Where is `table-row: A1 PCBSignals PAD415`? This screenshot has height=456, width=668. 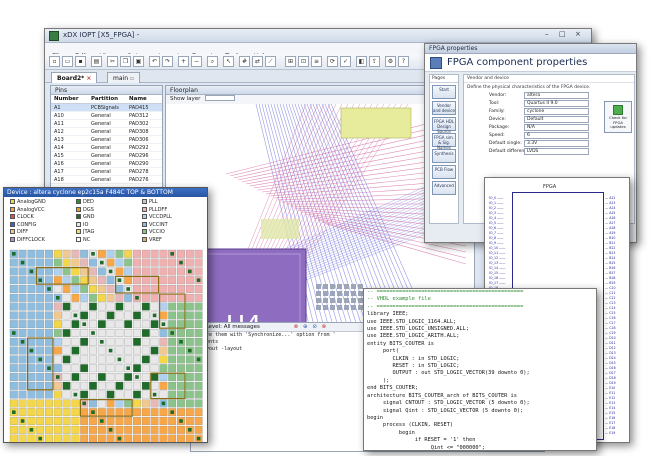 table-row: A1 PCBSignals PAD415 is located at coordinates (106, 108).